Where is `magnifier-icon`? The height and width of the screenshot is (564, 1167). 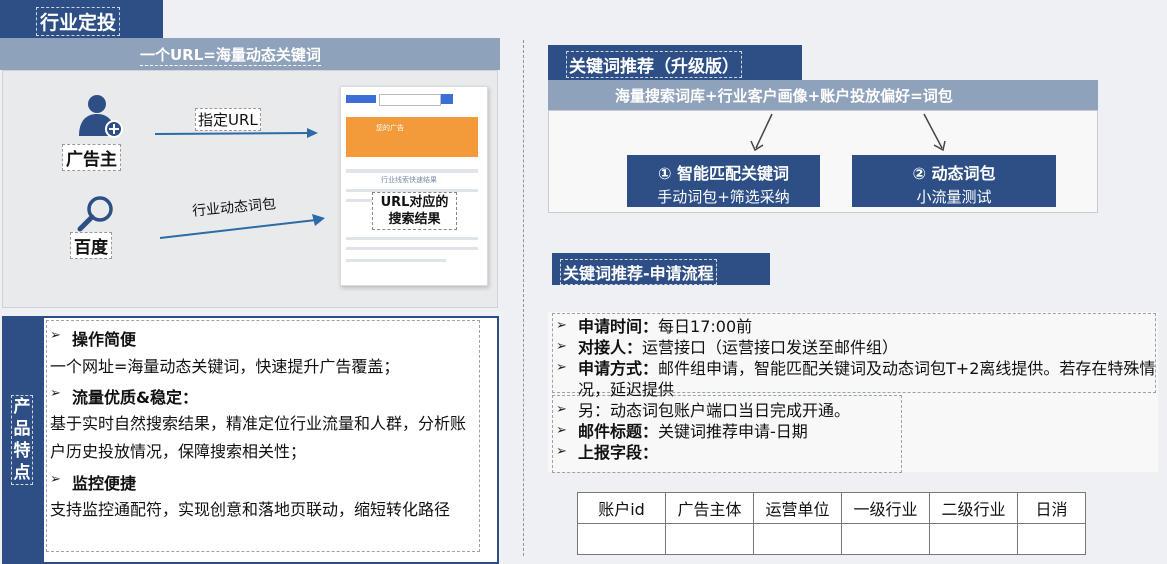
magnifier-icon is located at coordinates (97, 213).